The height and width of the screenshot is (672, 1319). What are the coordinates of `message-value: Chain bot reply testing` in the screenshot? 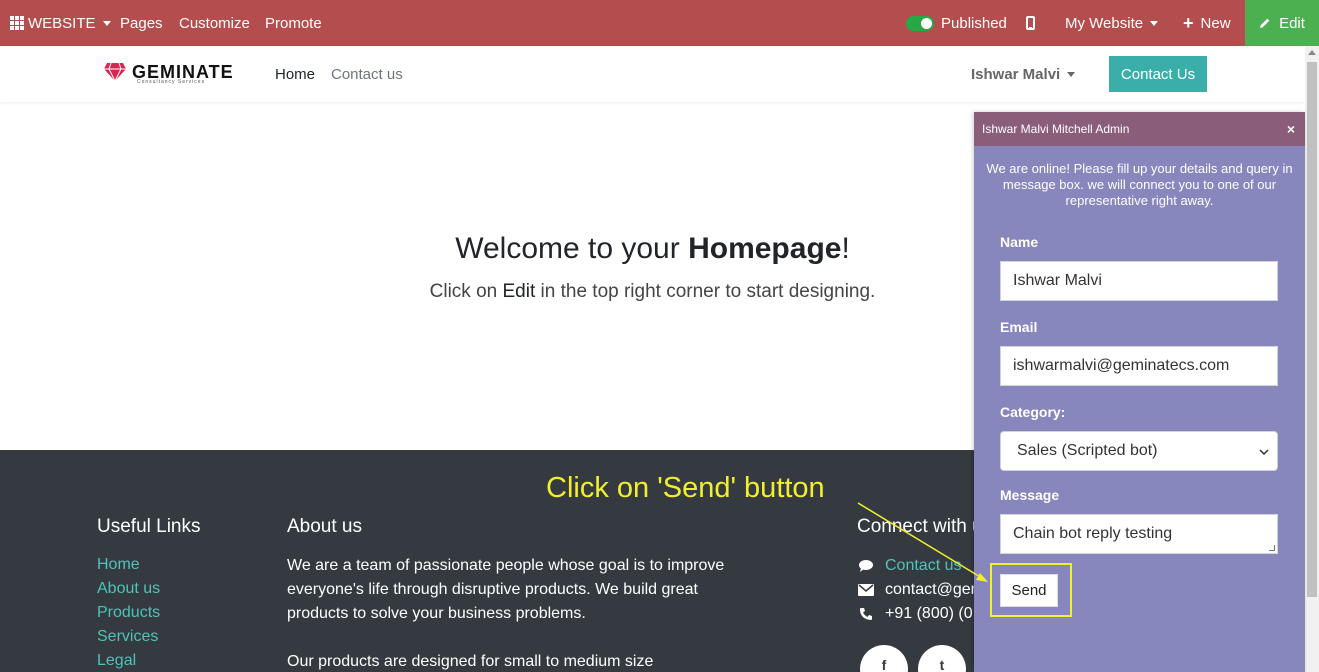 It's located at (1093, 533).